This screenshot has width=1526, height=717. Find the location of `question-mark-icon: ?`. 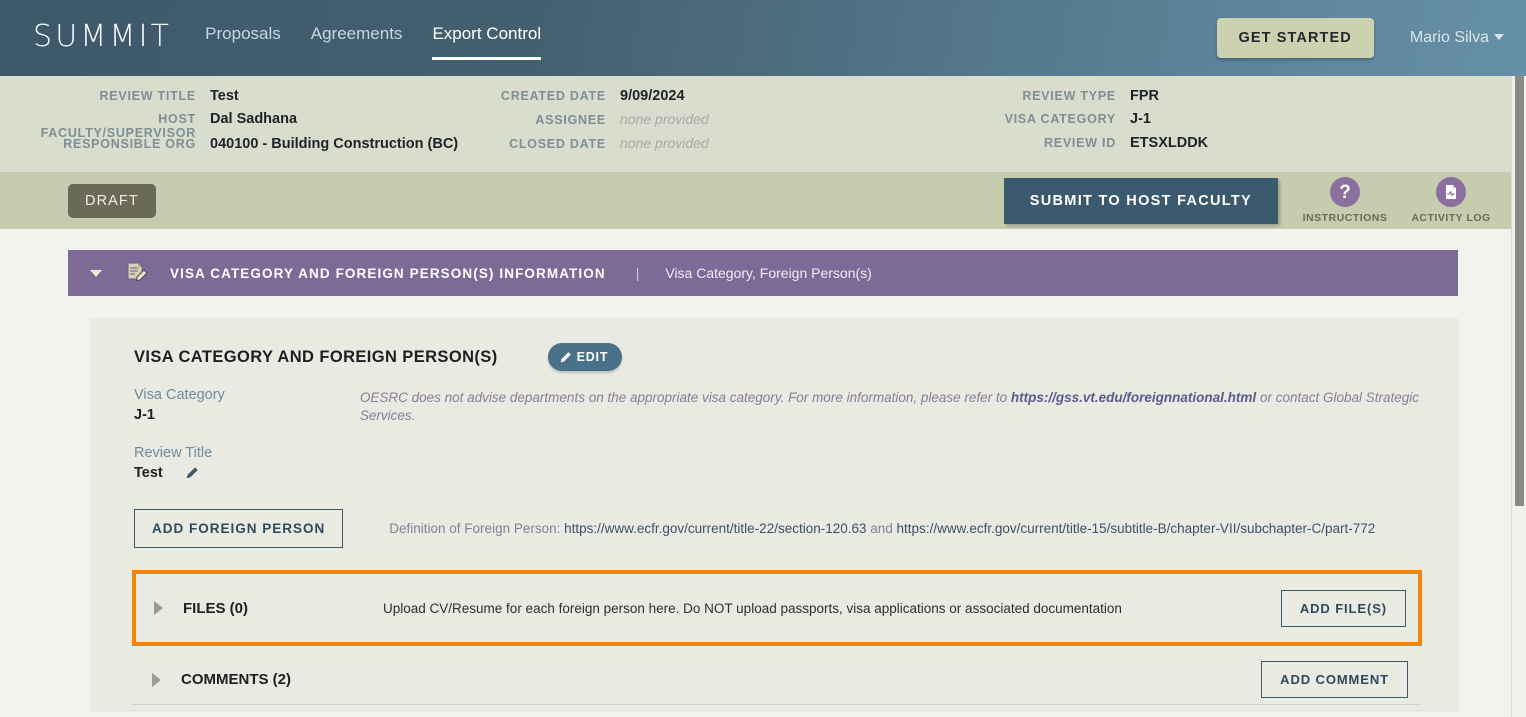

question-mark-icon: ? is located at coordinates (1345, 192).